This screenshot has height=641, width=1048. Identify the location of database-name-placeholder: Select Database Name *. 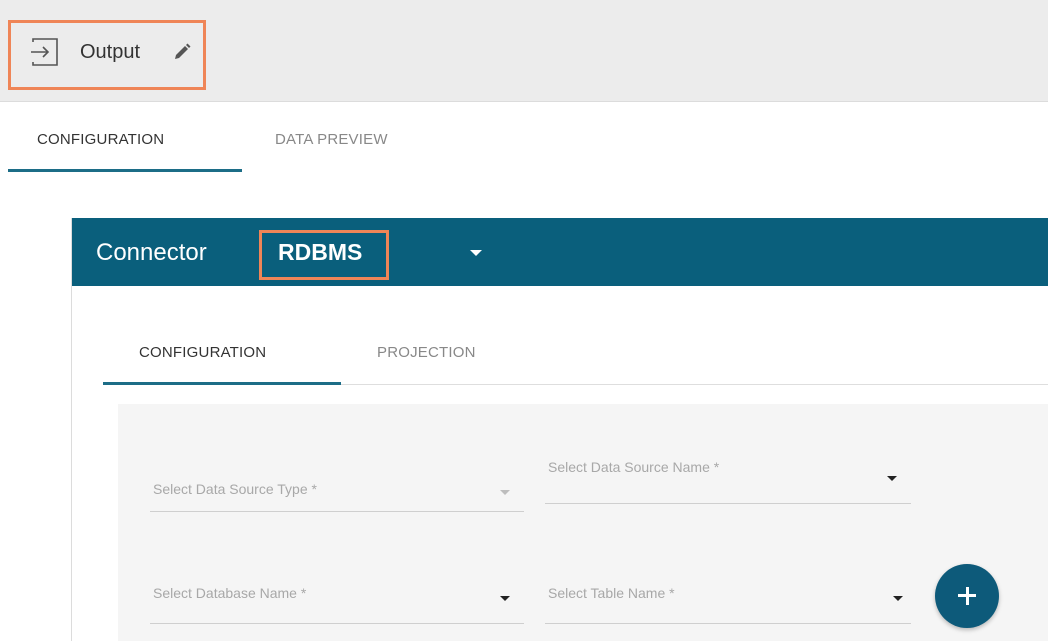
(230, 593).